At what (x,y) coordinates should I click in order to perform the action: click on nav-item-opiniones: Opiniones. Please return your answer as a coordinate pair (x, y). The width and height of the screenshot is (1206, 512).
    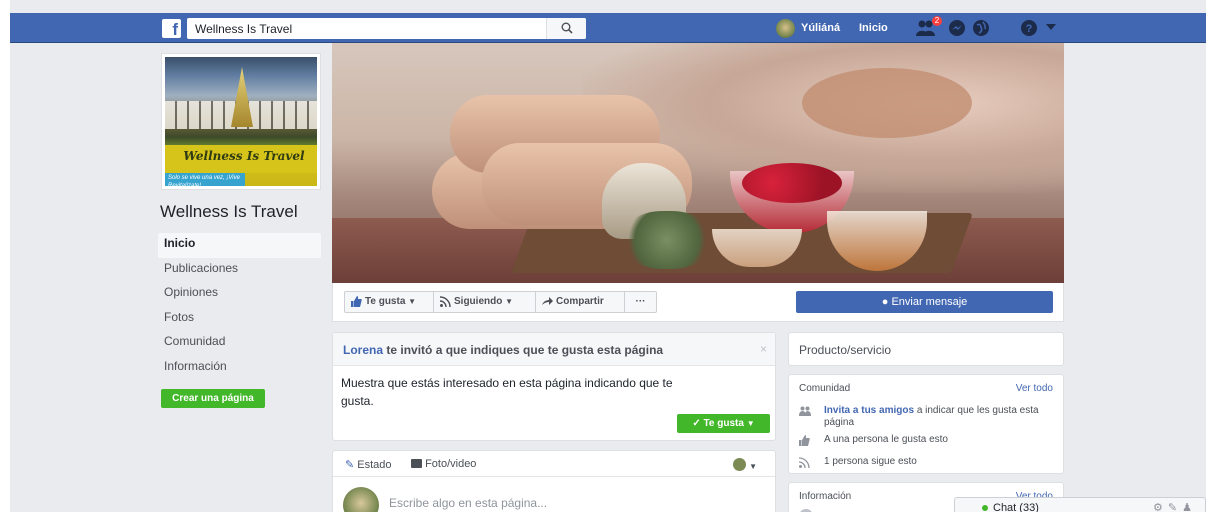
    Looking at the image, I should click on (239, 294).